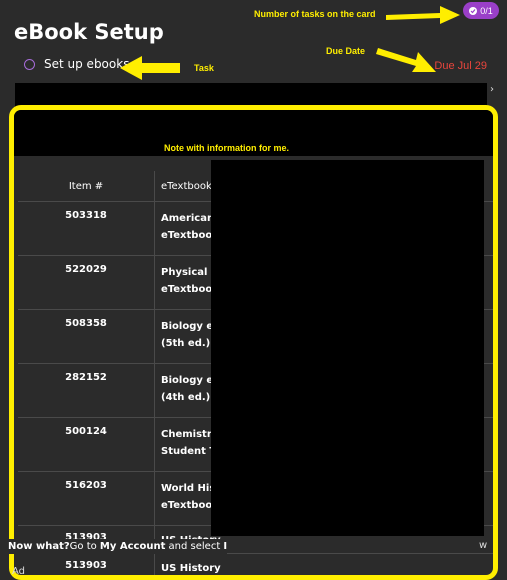  Describe the element at coordinates (253, 133) in the screenshot. I see `note-band: Note with information for me.` at that location.